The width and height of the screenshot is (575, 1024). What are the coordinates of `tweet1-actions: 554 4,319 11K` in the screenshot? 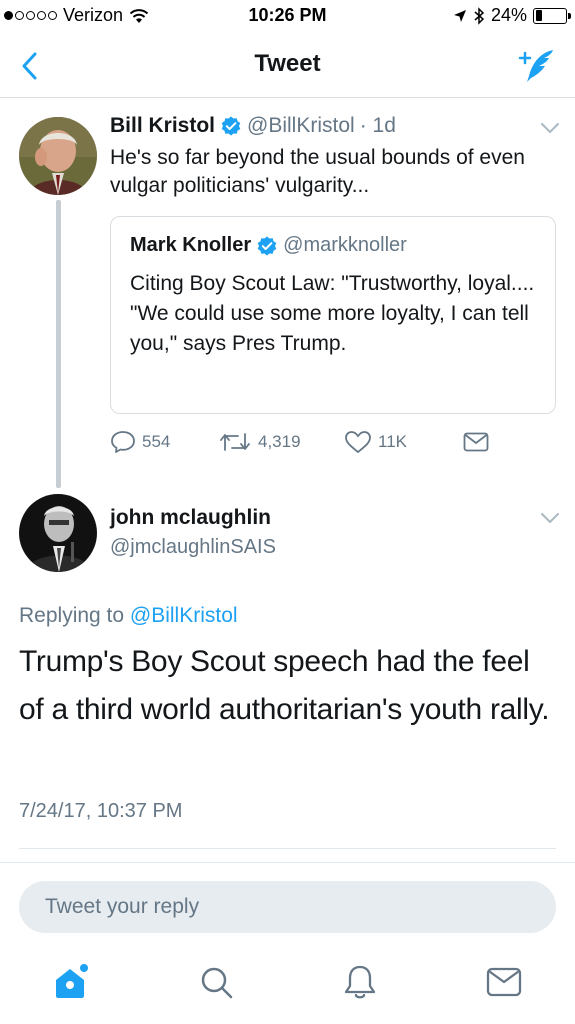 It's located at (310, 445).